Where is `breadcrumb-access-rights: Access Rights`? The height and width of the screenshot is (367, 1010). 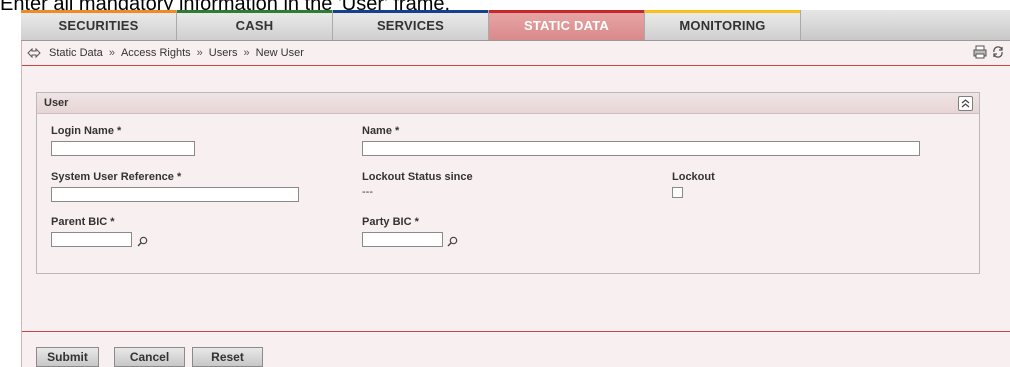 breadcrumb-access-rights: Access Rights is located at coordinates (156, 53).